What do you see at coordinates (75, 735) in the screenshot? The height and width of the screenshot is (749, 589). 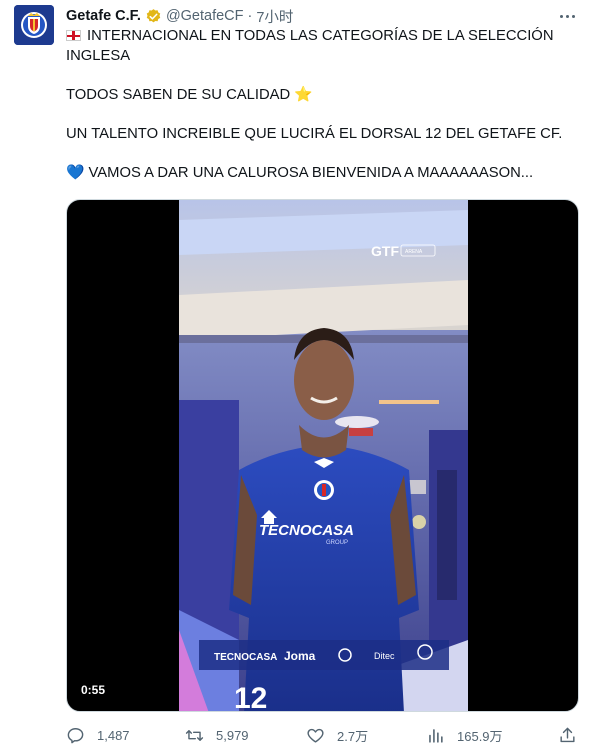 I see `reply-icon` at bounding box center [75, 735].